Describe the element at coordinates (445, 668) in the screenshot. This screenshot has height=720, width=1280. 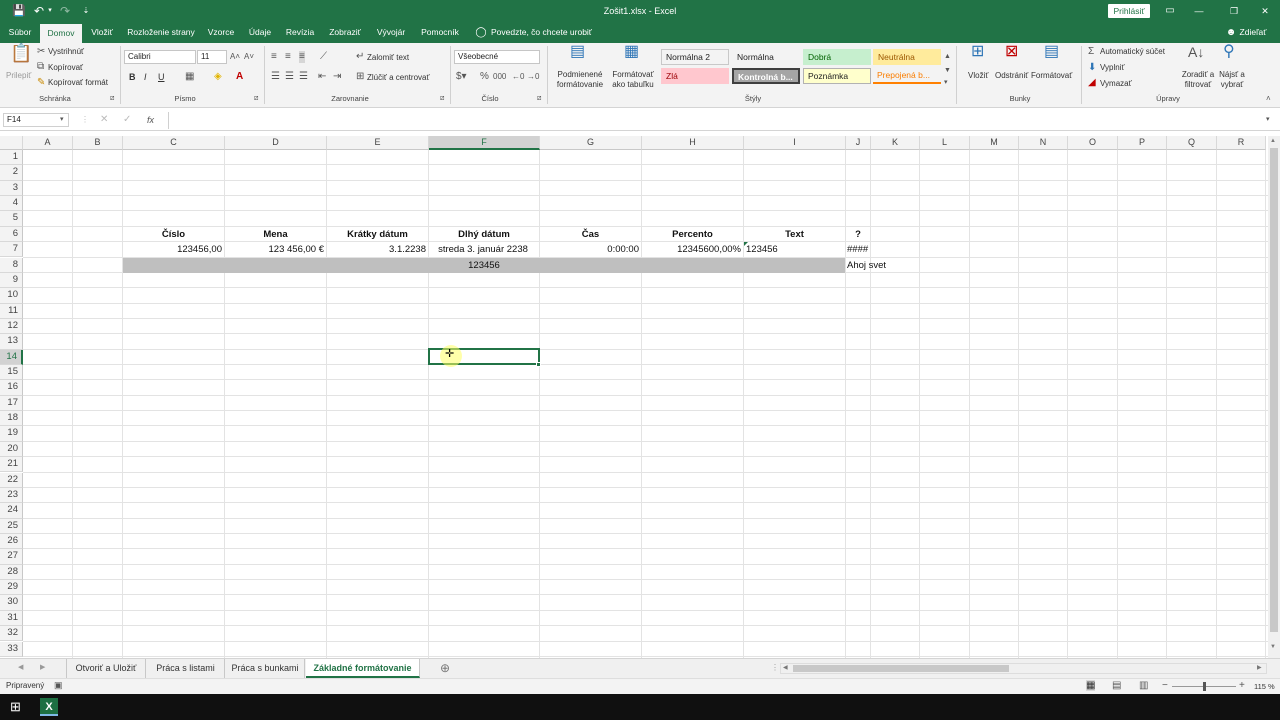
I see `new-sheet-icon: ⊕` at that location.